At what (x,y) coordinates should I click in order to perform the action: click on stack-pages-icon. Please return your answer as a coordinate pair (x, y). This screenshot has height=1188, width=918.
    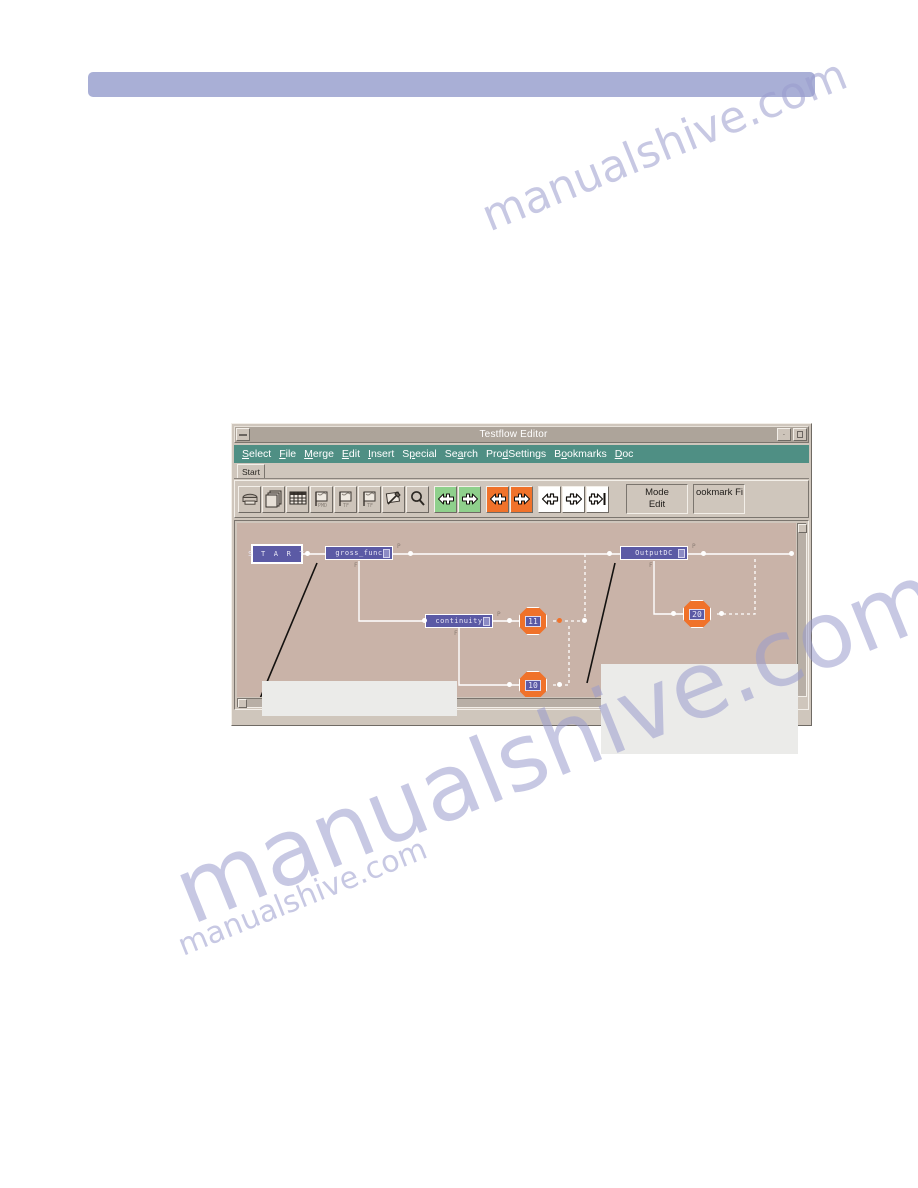
    Looking at the image, I should click on (273, 499).